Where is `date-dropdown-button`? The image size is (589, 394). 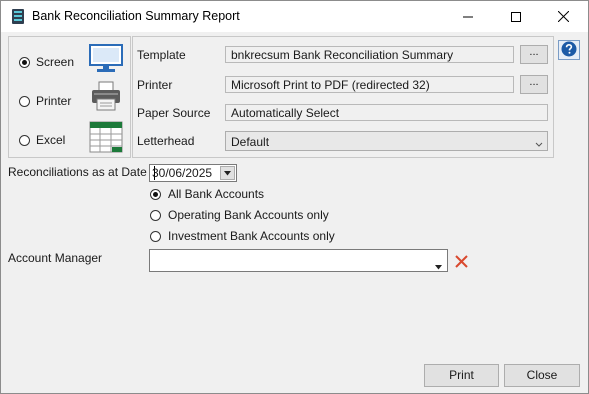 date-dropdown-button is located at coordinates (227, 173).